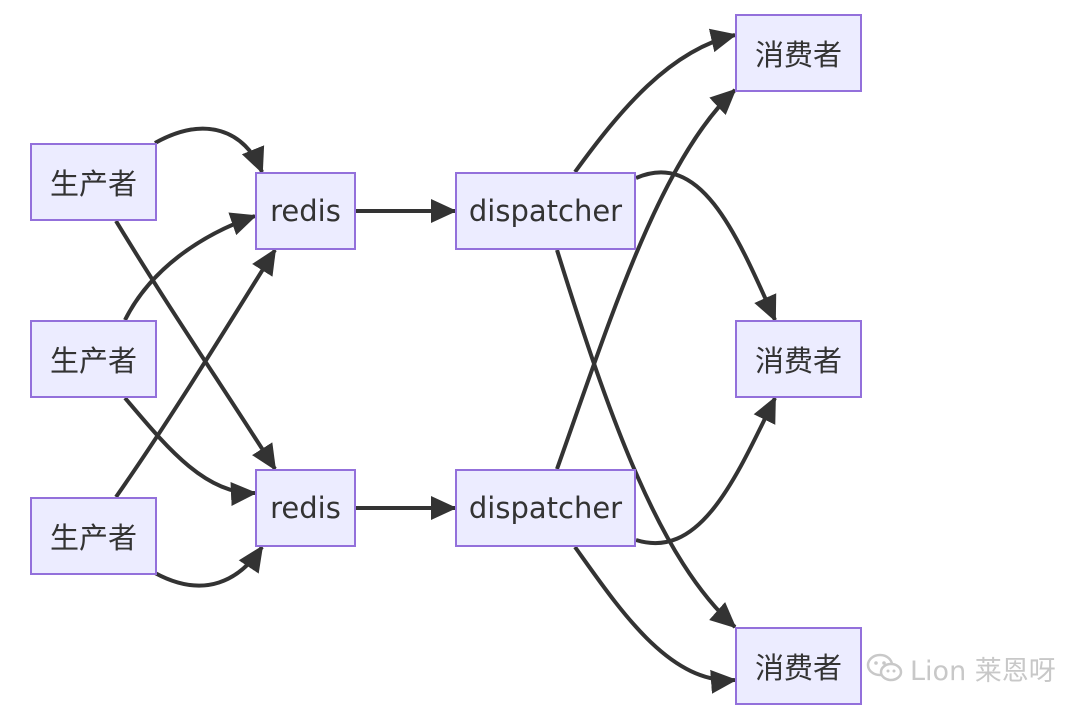 The width and height of the screenshot is (1080, 716). I want to click on edge-d1-c1, so click(655, 101).